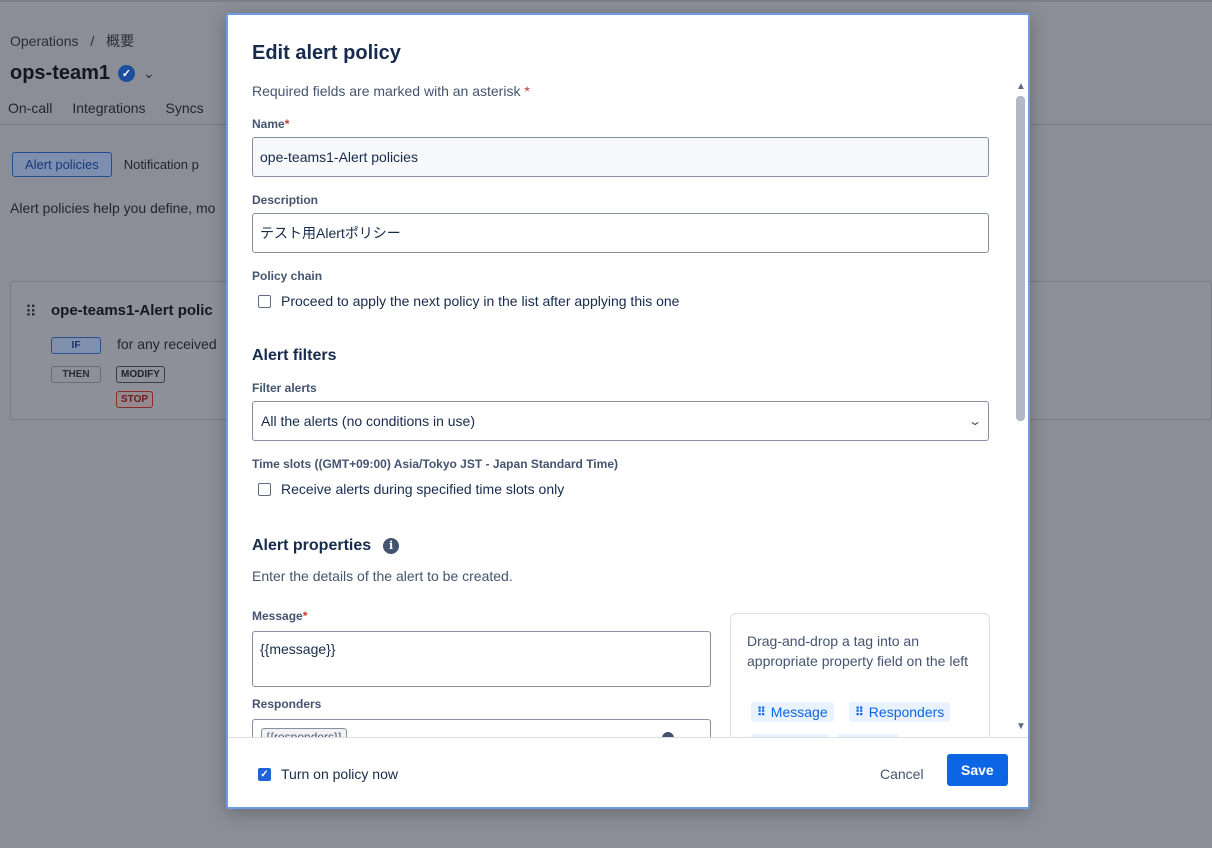 The height and width of the screenshot is (848, 1212). Describe the element at coordinates (76, 374) in the screenshot. I see `then-badge: THEN` at that location.